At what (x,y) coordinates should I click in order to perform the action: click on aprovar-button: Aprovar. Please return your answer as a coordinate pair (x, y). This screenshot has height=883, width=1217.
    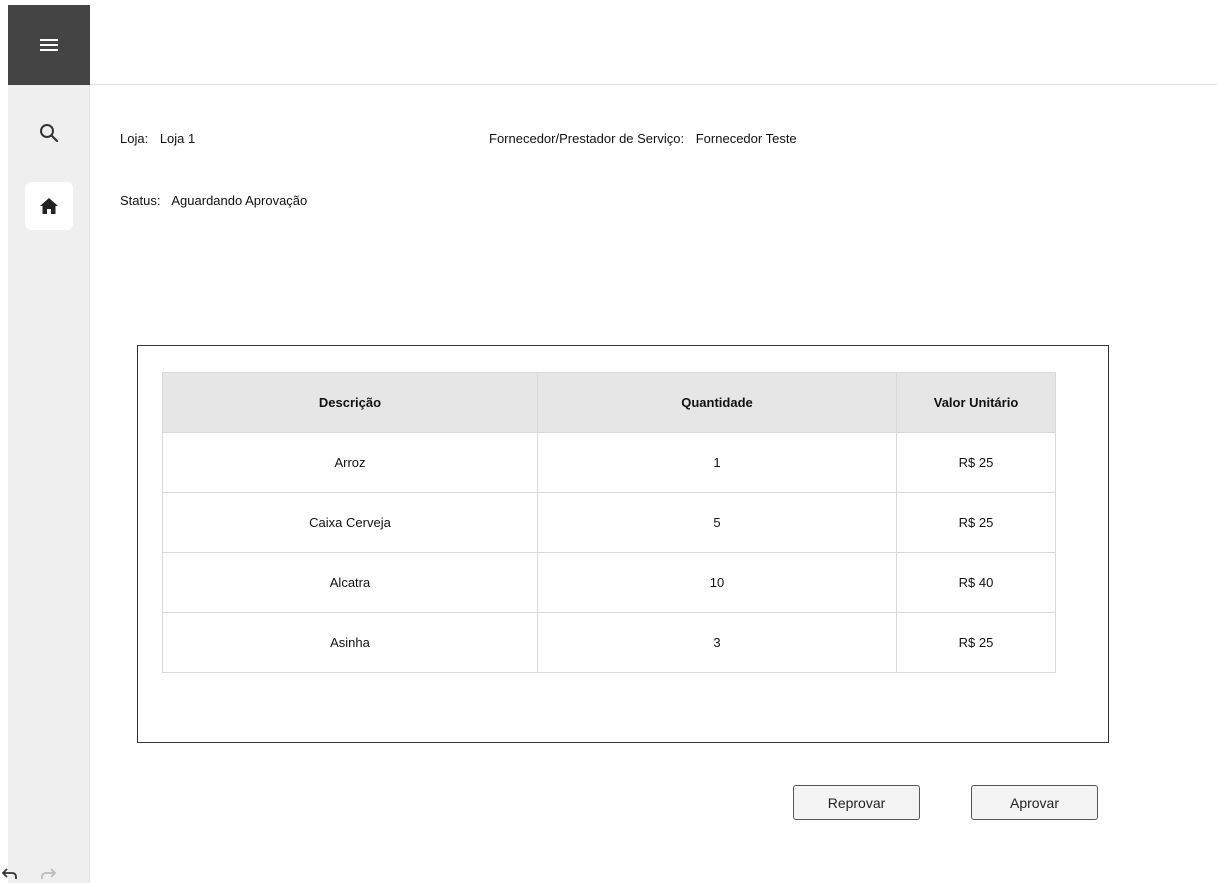
    Looking at the image, I should click on (1034, 802).